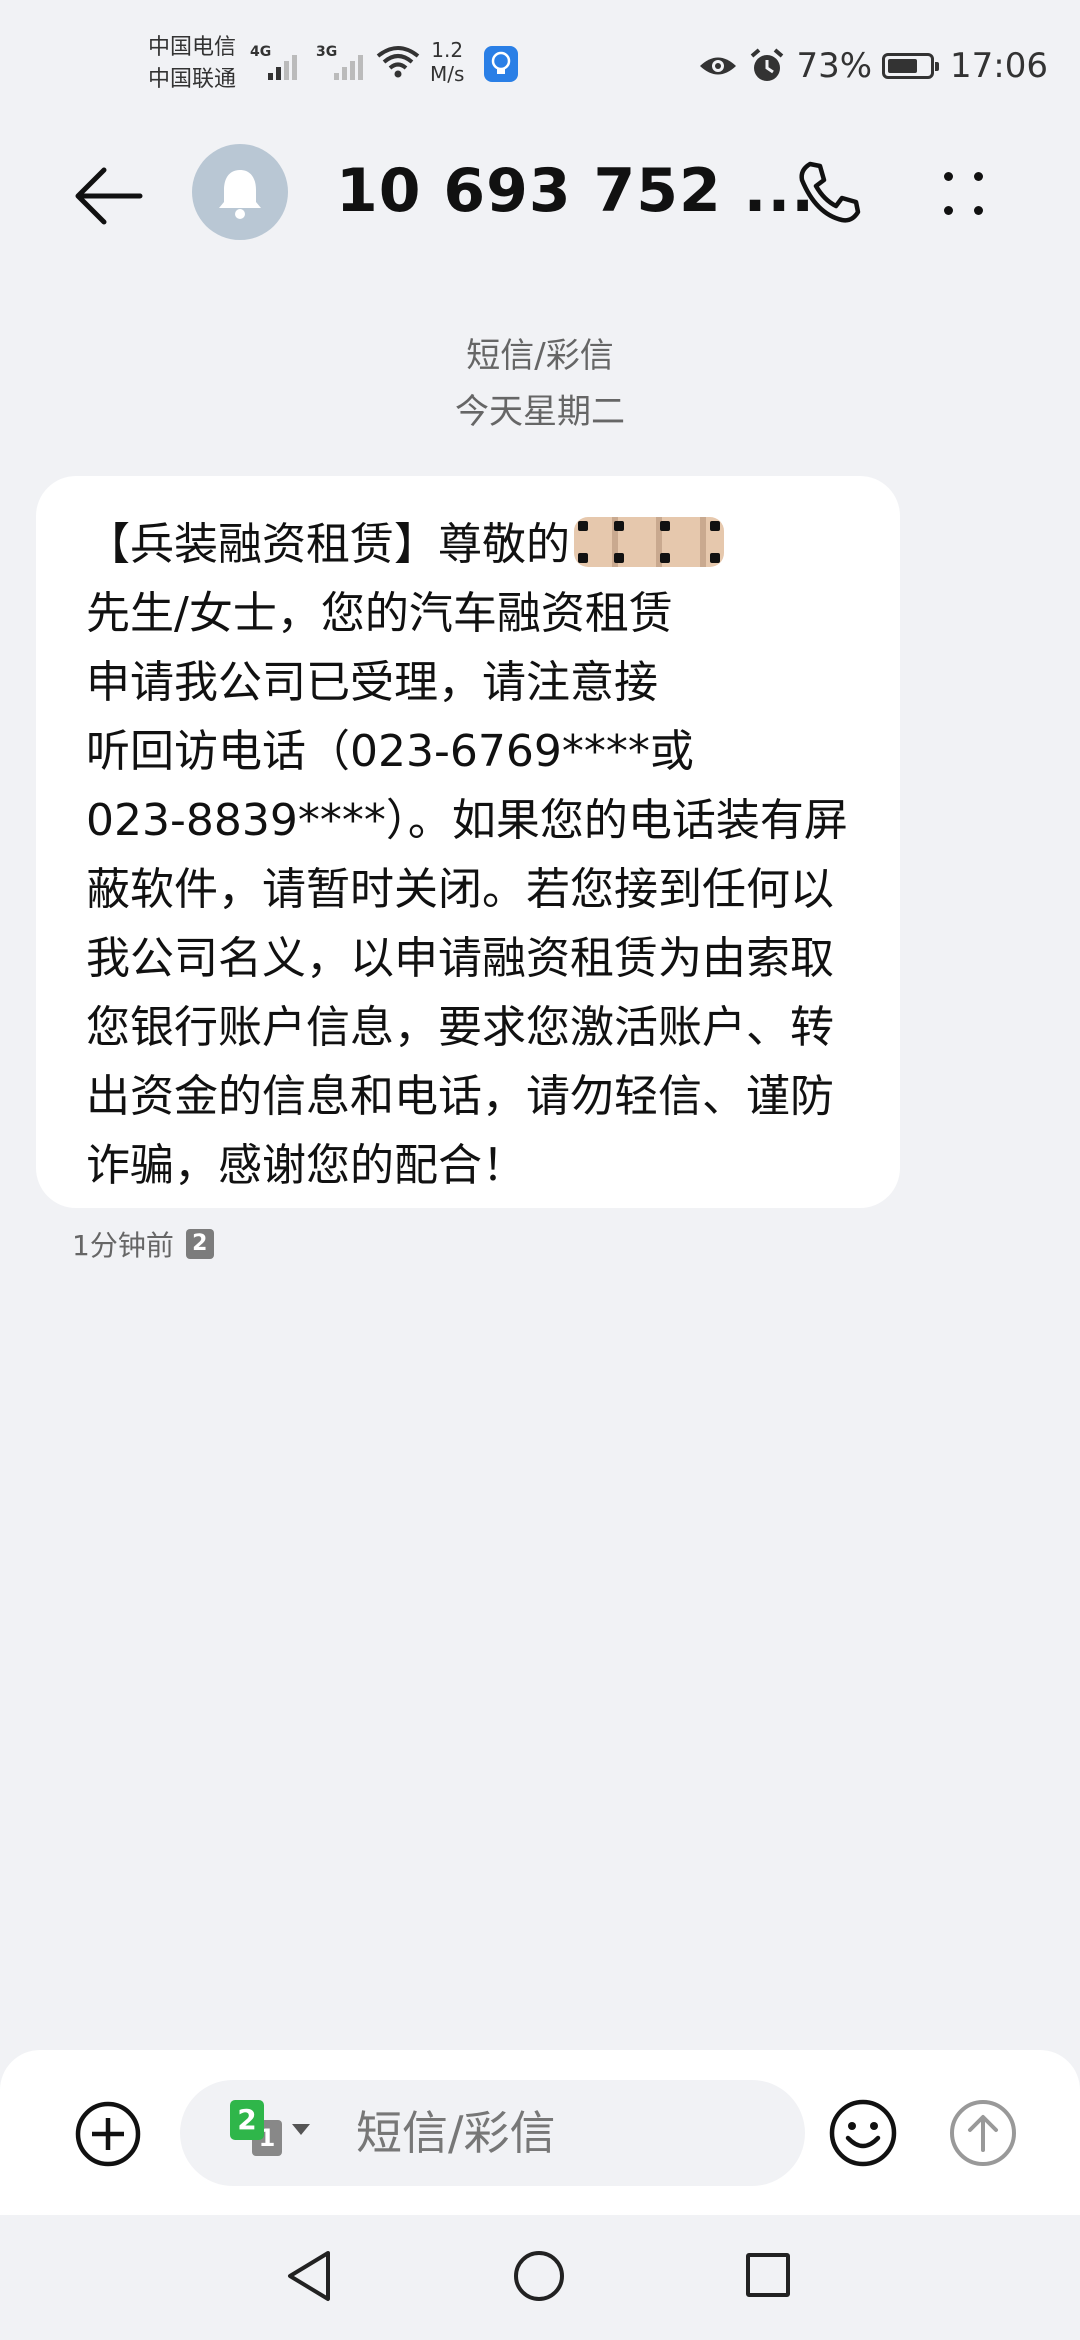  Describe the element at coordinates (192, 47) in the screenshot. I see `carrier-1: 中国电信` at that location.